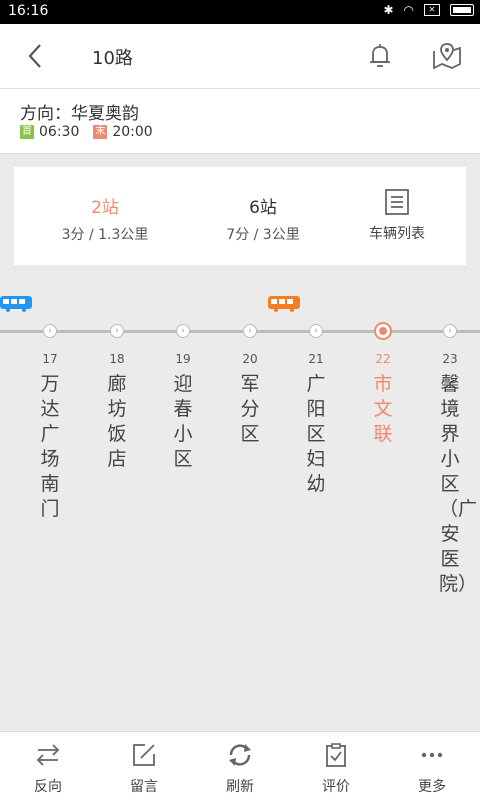 The width and height of the screenshot is (480, 801). I want to click on route-line, so click(240, 331).